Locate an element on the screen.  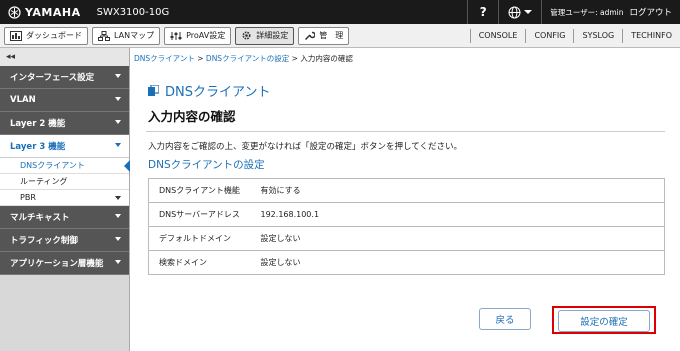
sidebar-item-interface-settings: インターフェース設定 is located at coordinates (64, 77).